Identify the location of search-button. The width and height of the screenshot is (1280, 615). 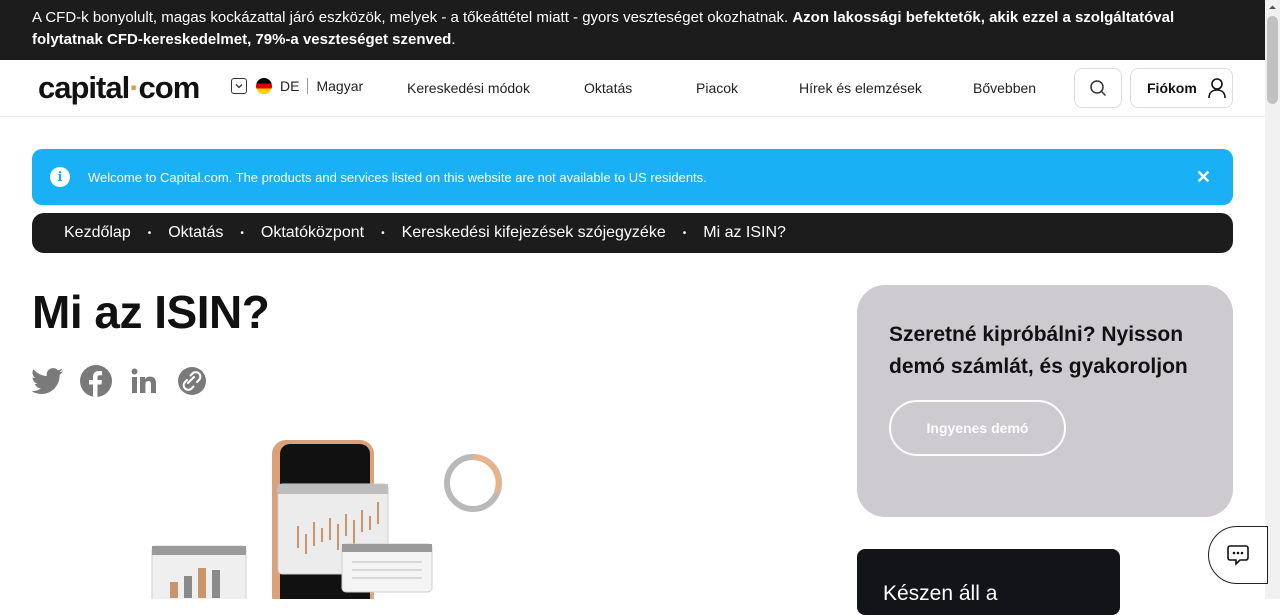
(1098, 88).